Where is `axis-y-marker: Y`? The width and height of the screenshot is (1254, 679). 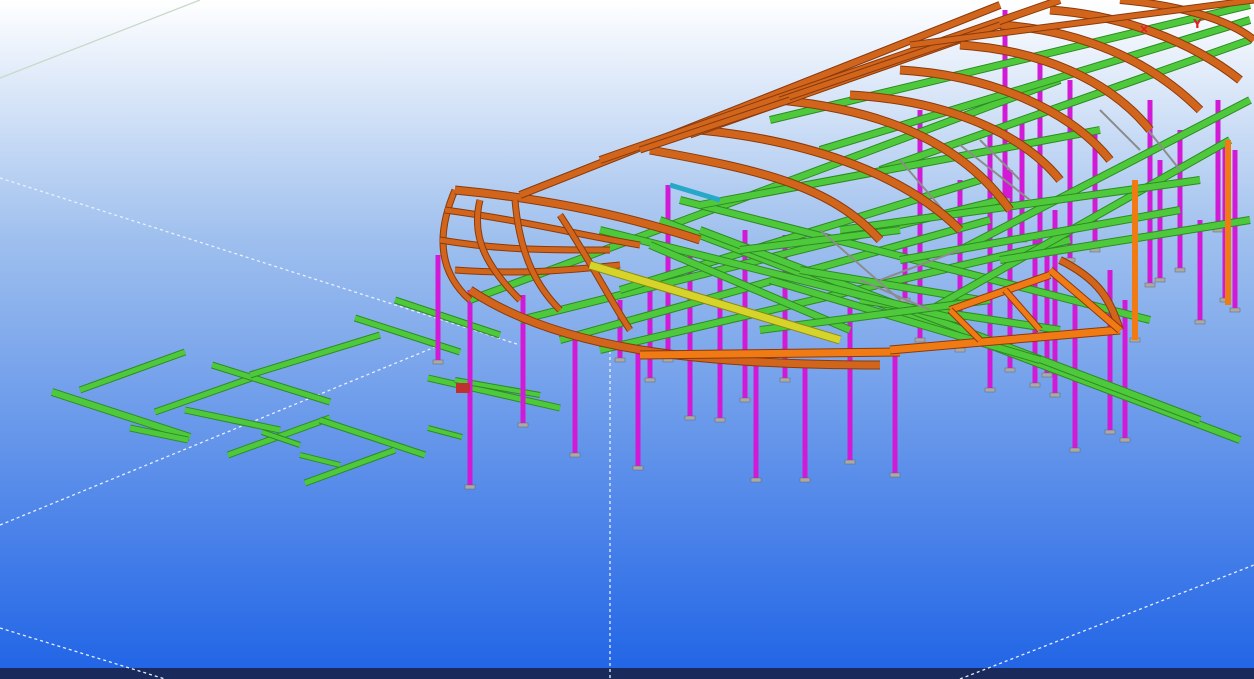 axis-y-marker: Y is located at coordinates (1197, 24).